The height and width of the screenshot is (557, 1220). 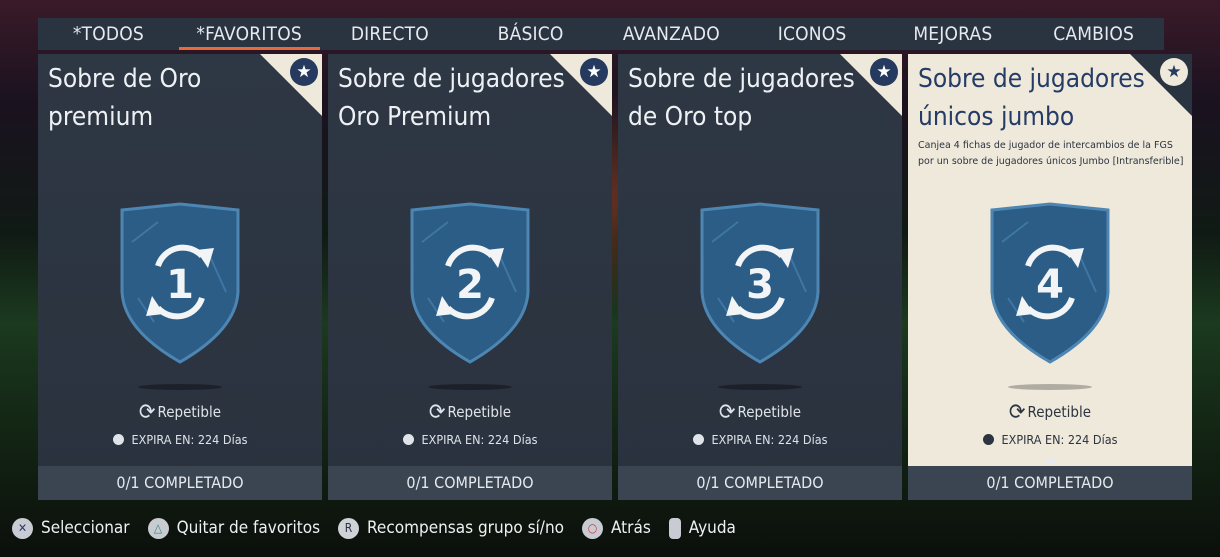 What do you see at coordinates (674, 528) in the screenshot?
I see `touchpad-icon` at bounding box center [674, 528].